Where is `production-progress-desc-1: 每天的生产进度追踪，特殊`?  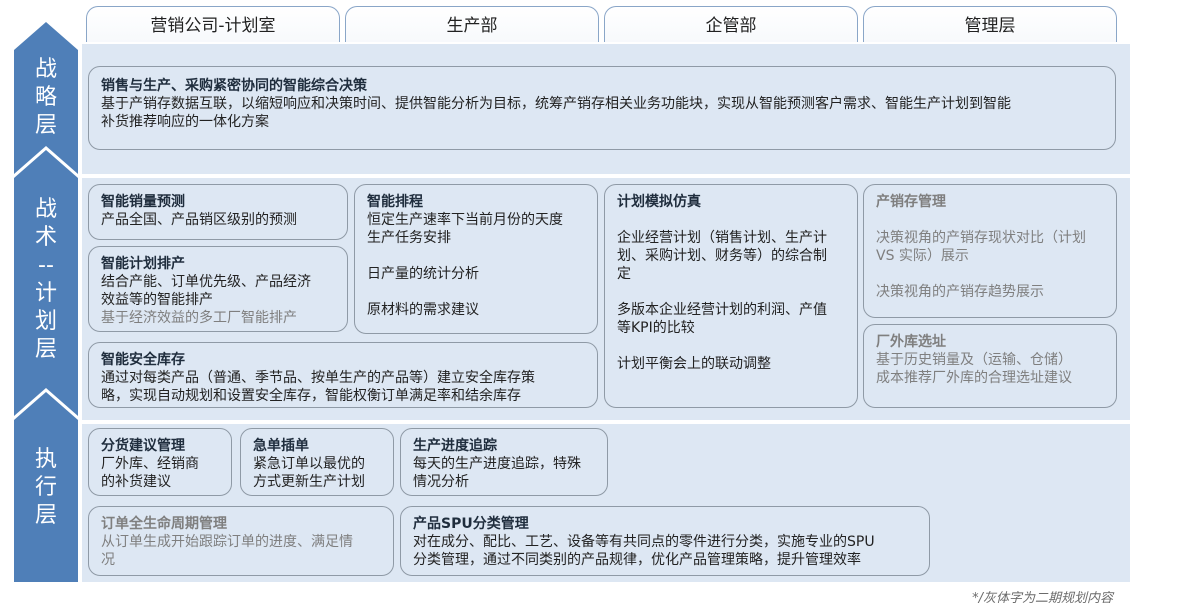 production-progress-desc-1: 每天的生产进度追踪，特殊 is located at coordinates (497, 464).